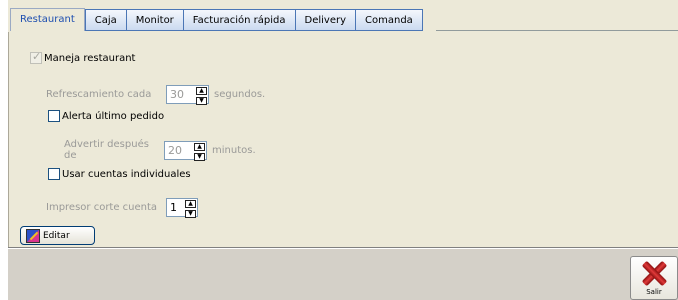 The image size is (678, 300). I want to click on exit-button: Salir, so click(654, 278).